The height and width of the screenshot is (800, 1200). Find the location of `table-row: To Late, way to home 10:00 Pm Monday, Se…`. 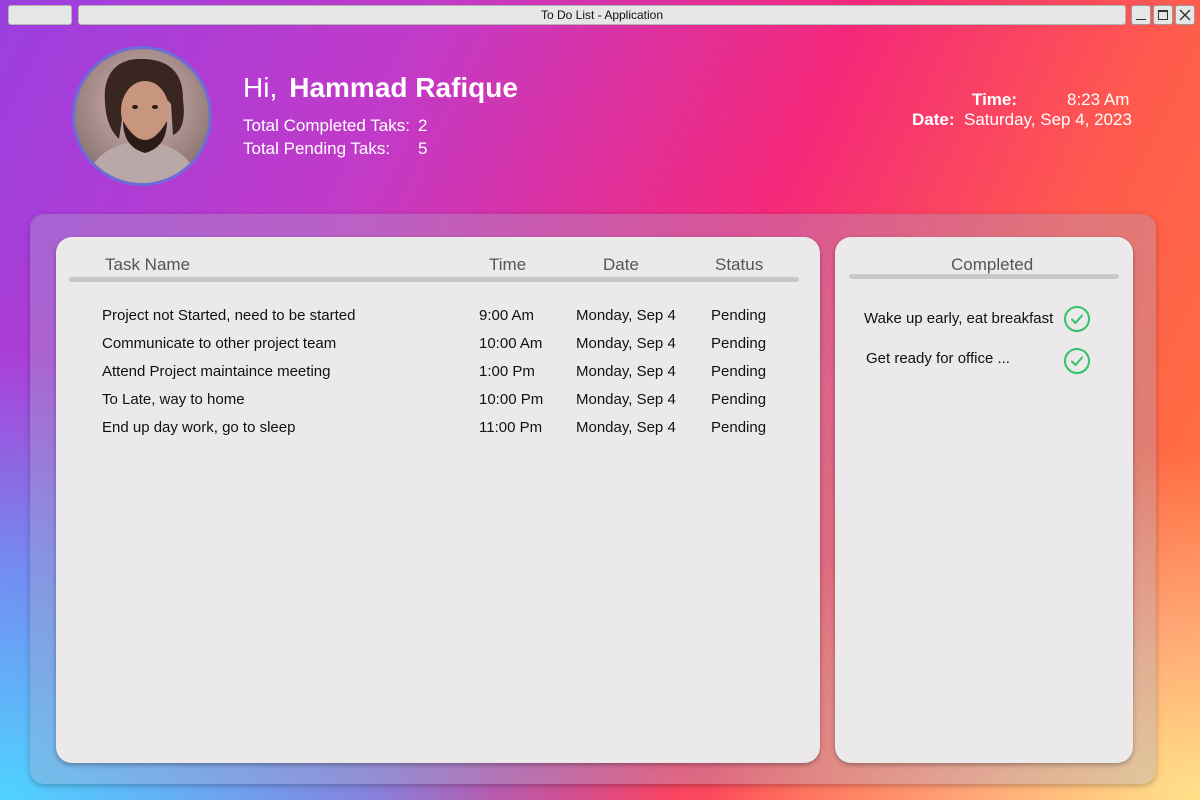

table-row: To Late, way to home 10:00 Pm Monday, Se… is located at coordinates (438, 405).